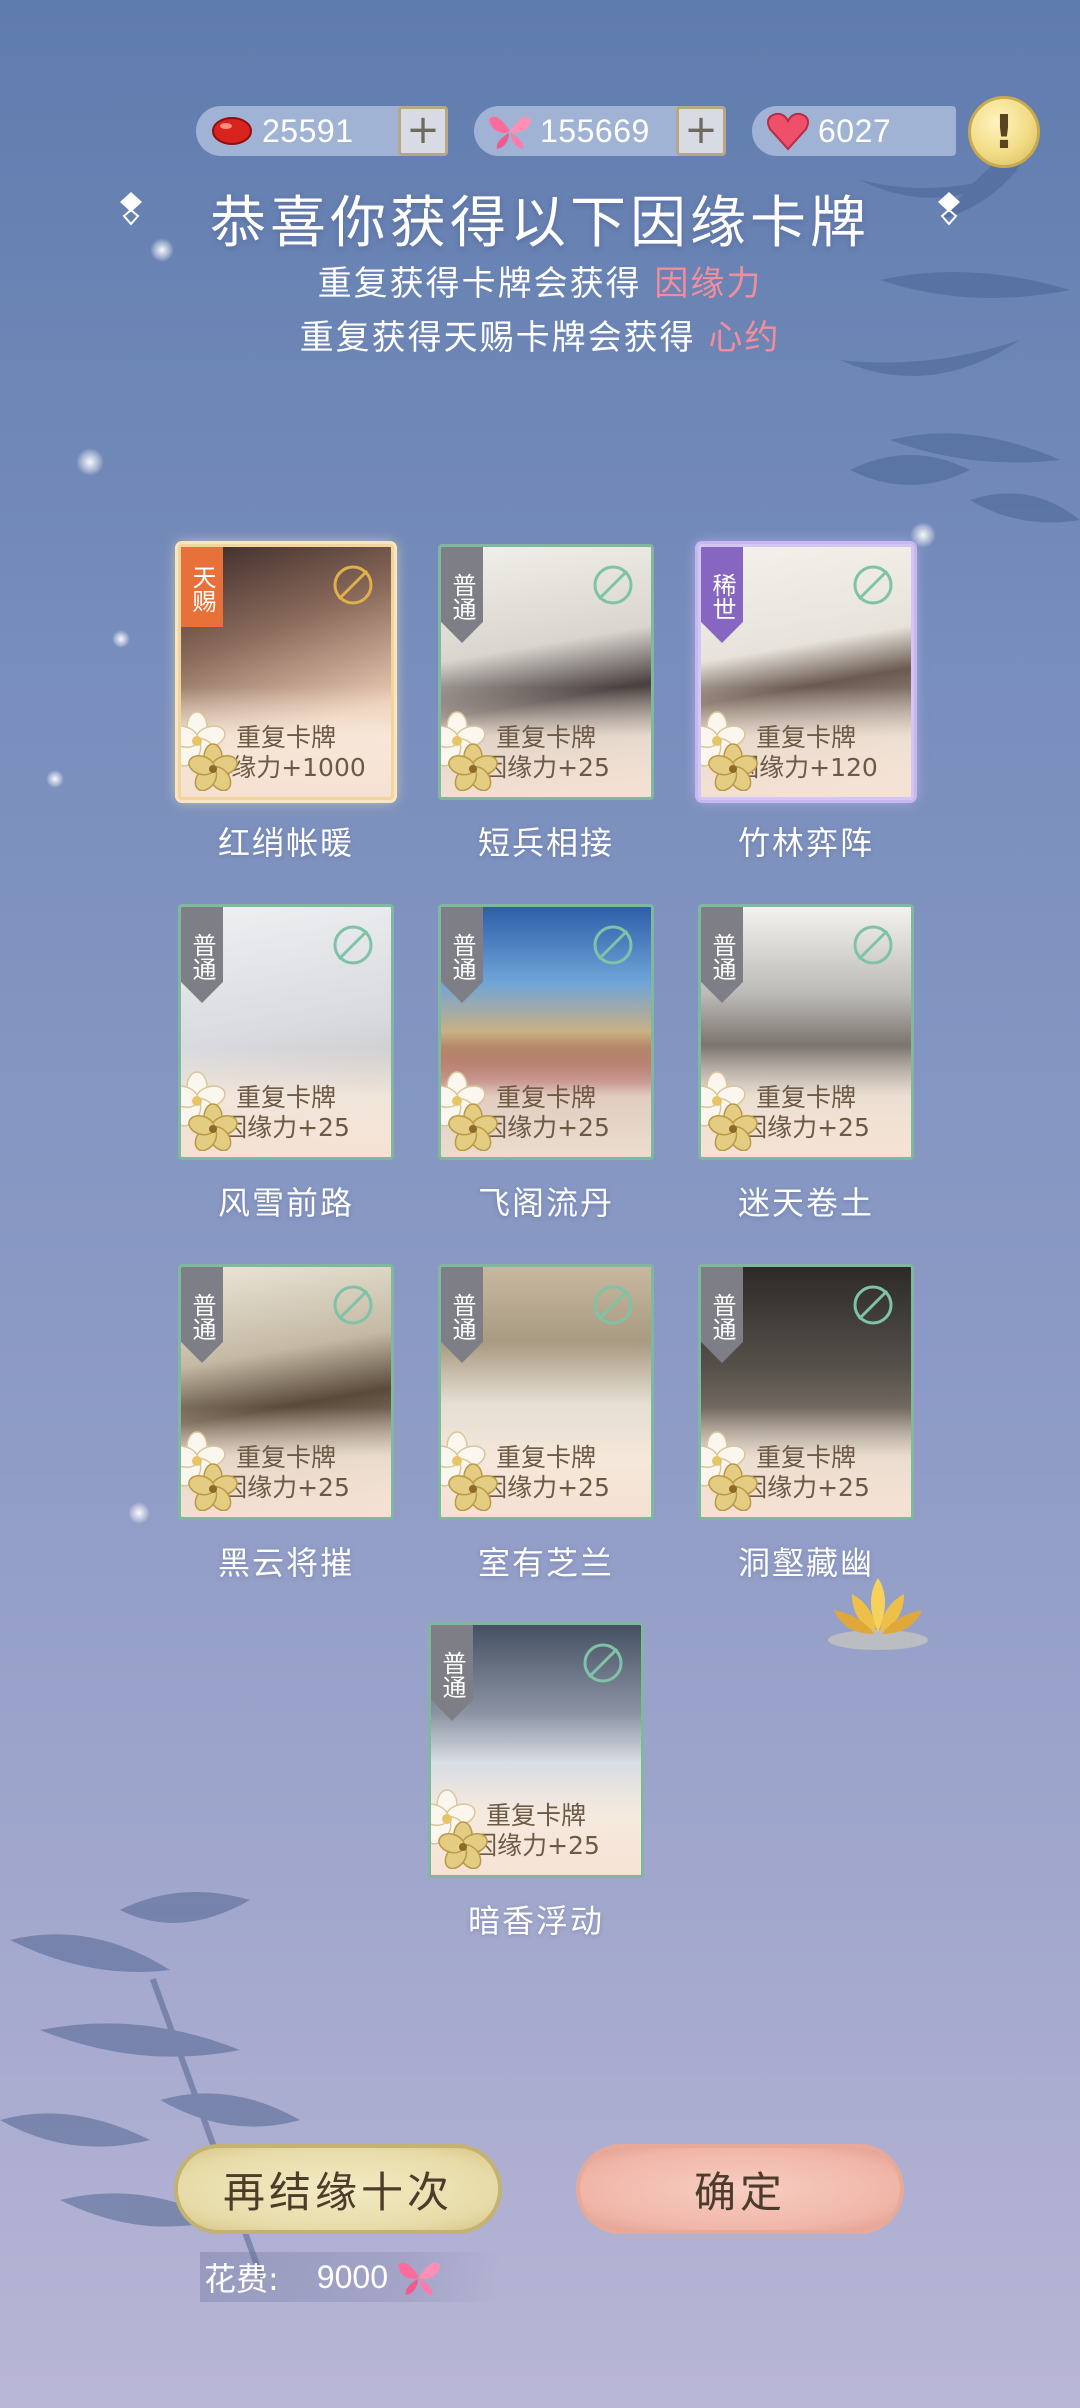 The image size is (1080, 2408). I want to click on subtitle-duplicate-card: 重复获得卡牌会获得 因缘力, so click(540, 280).